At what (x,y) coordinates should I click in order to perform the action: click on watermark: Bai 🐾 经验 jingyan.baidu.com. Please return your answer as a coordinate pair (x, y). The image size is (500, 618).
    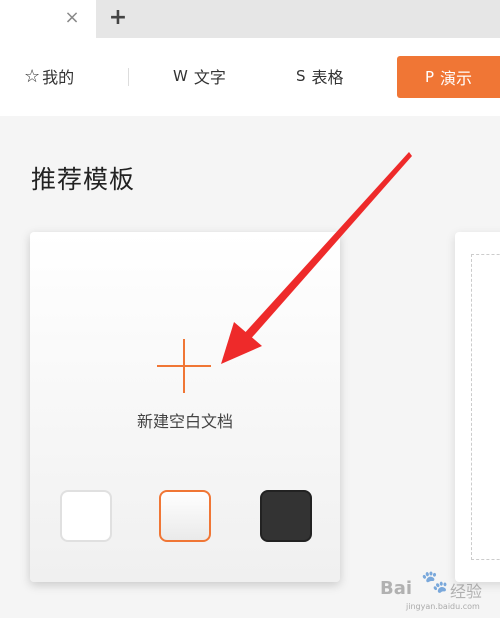
    Looking at the image, I should click on (440, 592).